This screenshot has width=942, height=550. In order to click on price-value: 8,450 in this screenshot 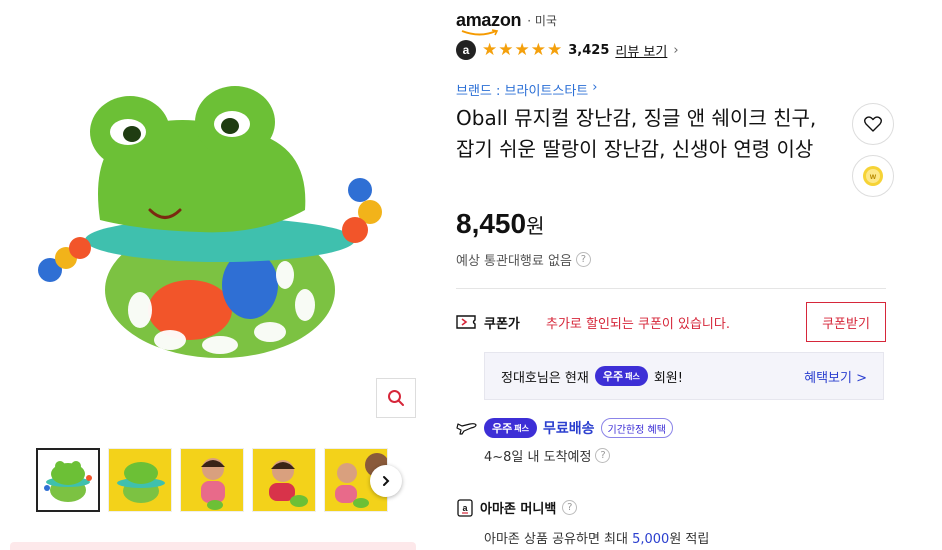, I will do `click(491, 223)`.